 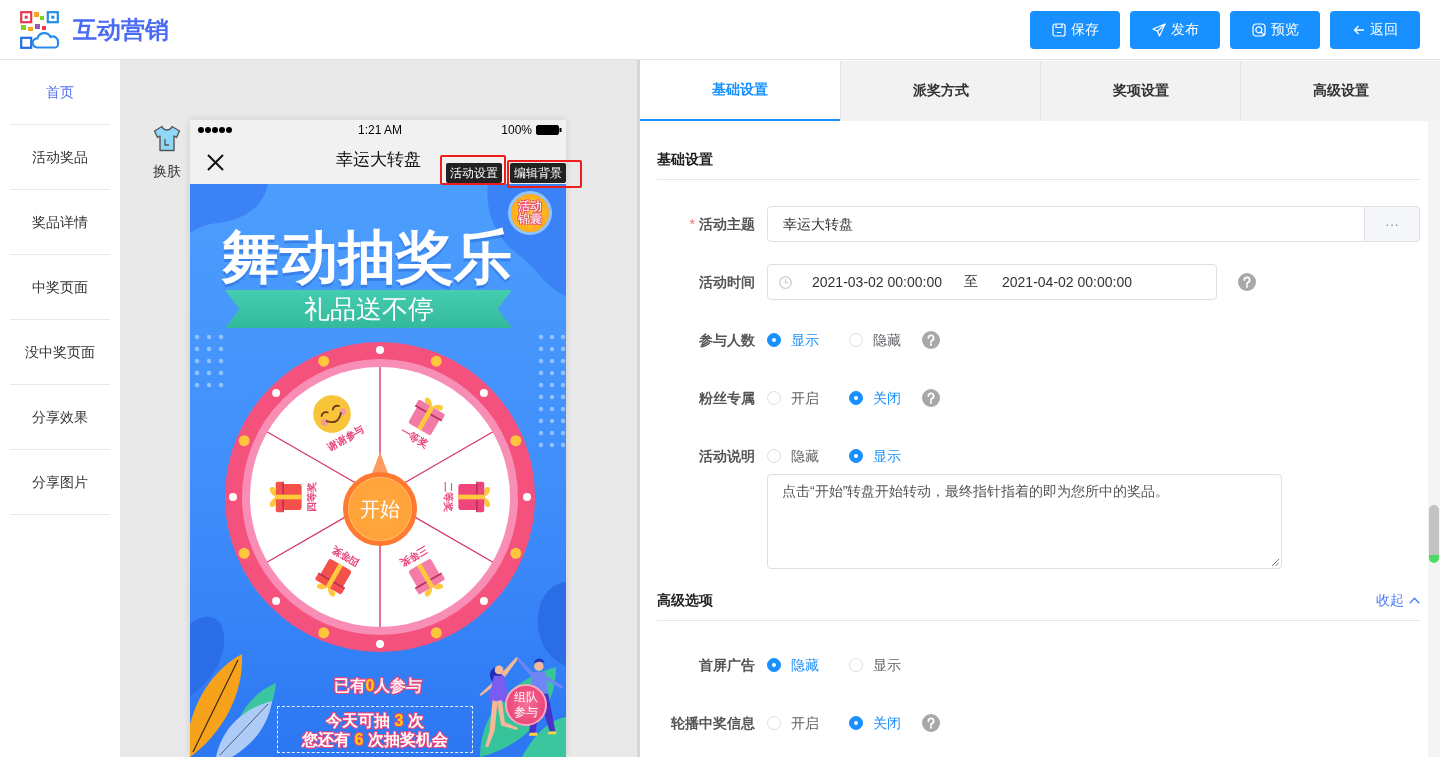 I want to click on participants-text: 已有0人参与, so click(x=378, y=686).